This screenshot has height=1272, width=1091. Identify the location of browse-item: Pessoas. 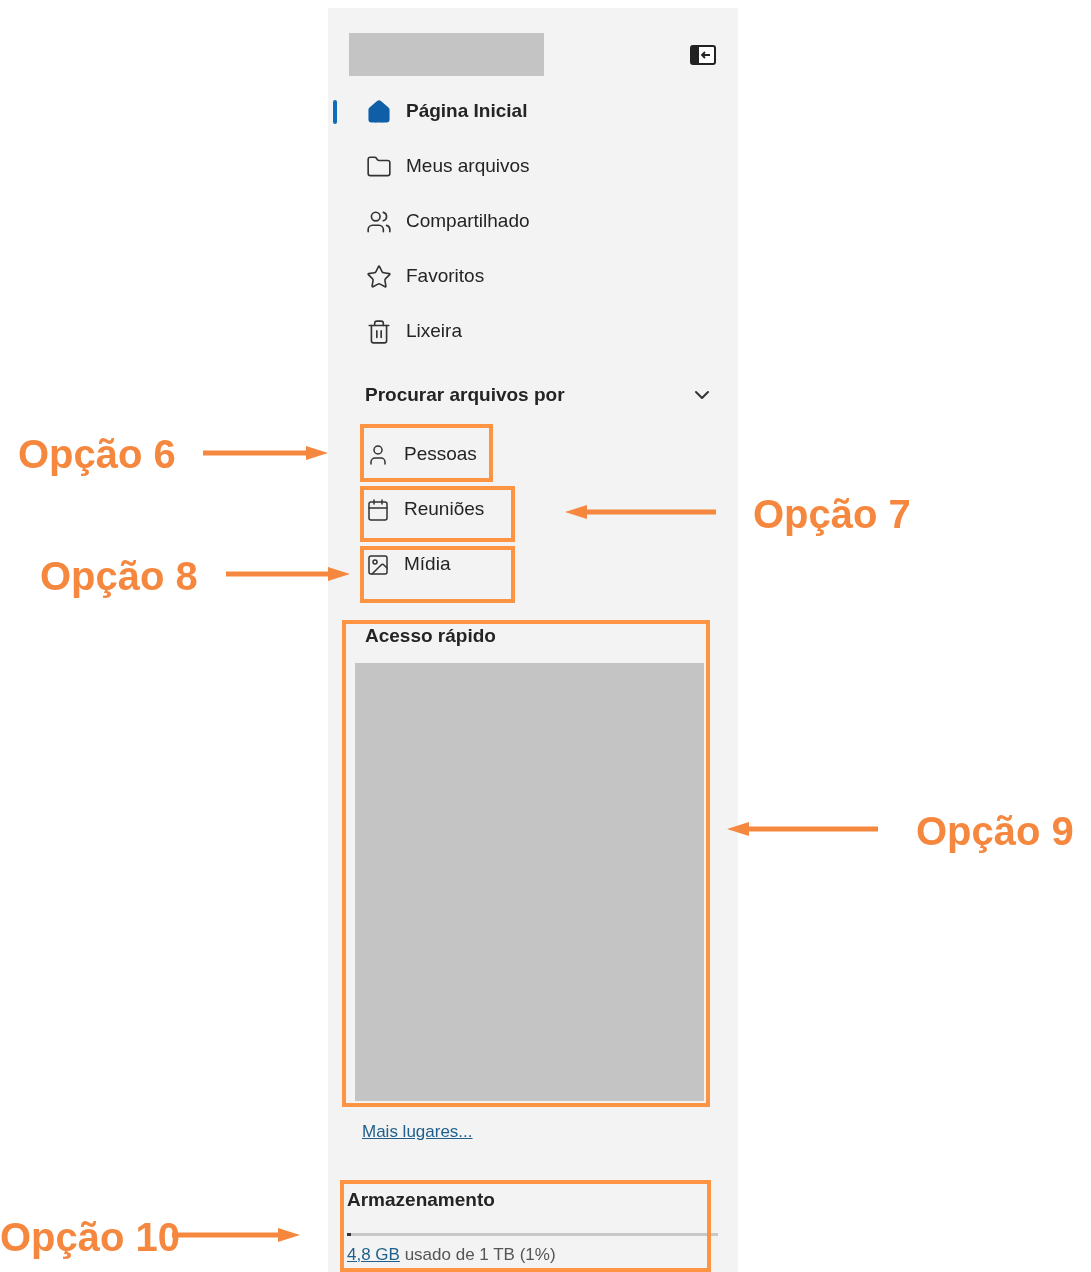
(421, 454).